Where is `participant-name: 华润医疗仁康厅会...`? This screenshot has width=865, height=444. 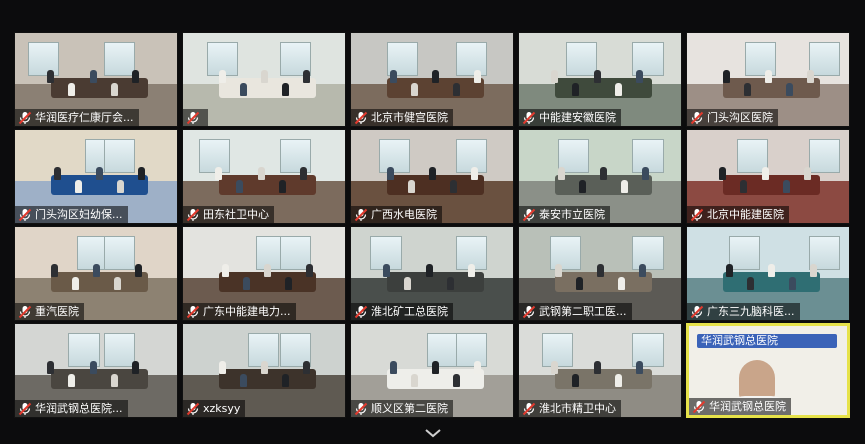
participant-name: 华润医疗仁康厅会... is located at coordinates (84, 117).